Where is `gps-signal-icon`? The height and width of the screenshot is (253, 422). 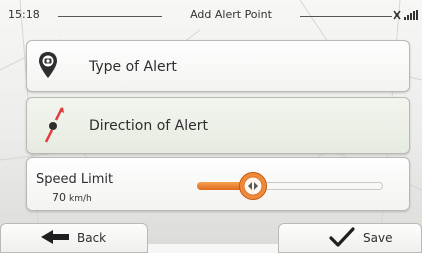
gps-signal-icon is located at coordinates (405, 15).